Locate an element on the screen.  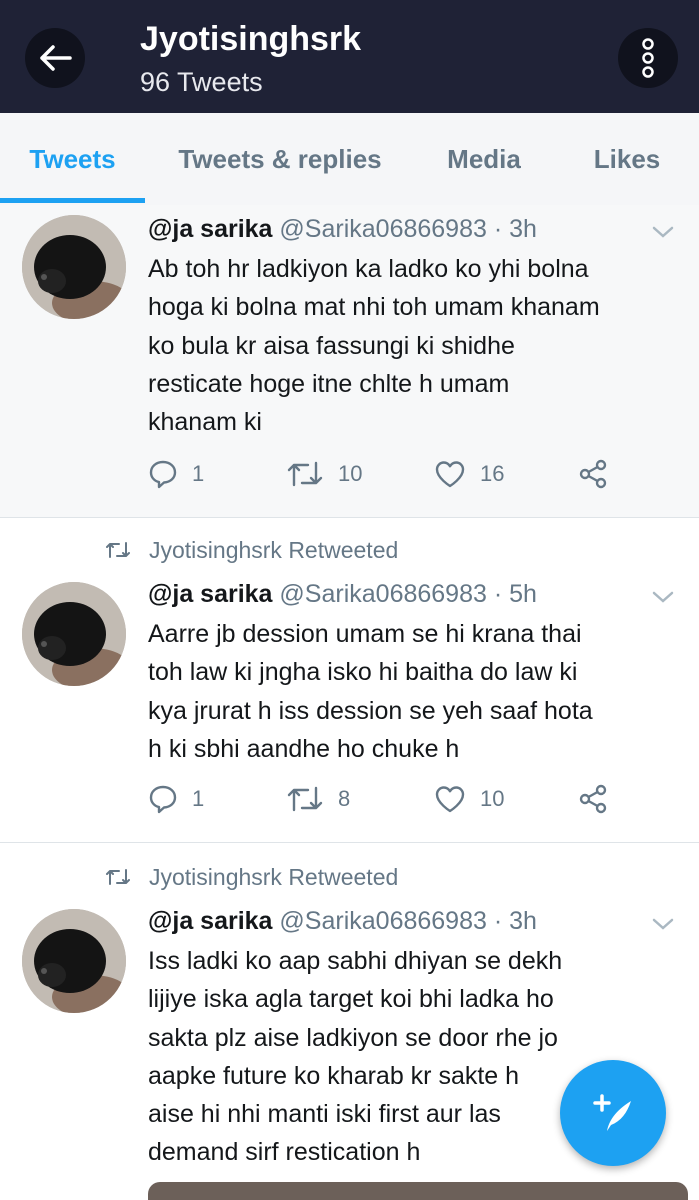
compose-tweet-icon is located at coordinates (612, 1112).